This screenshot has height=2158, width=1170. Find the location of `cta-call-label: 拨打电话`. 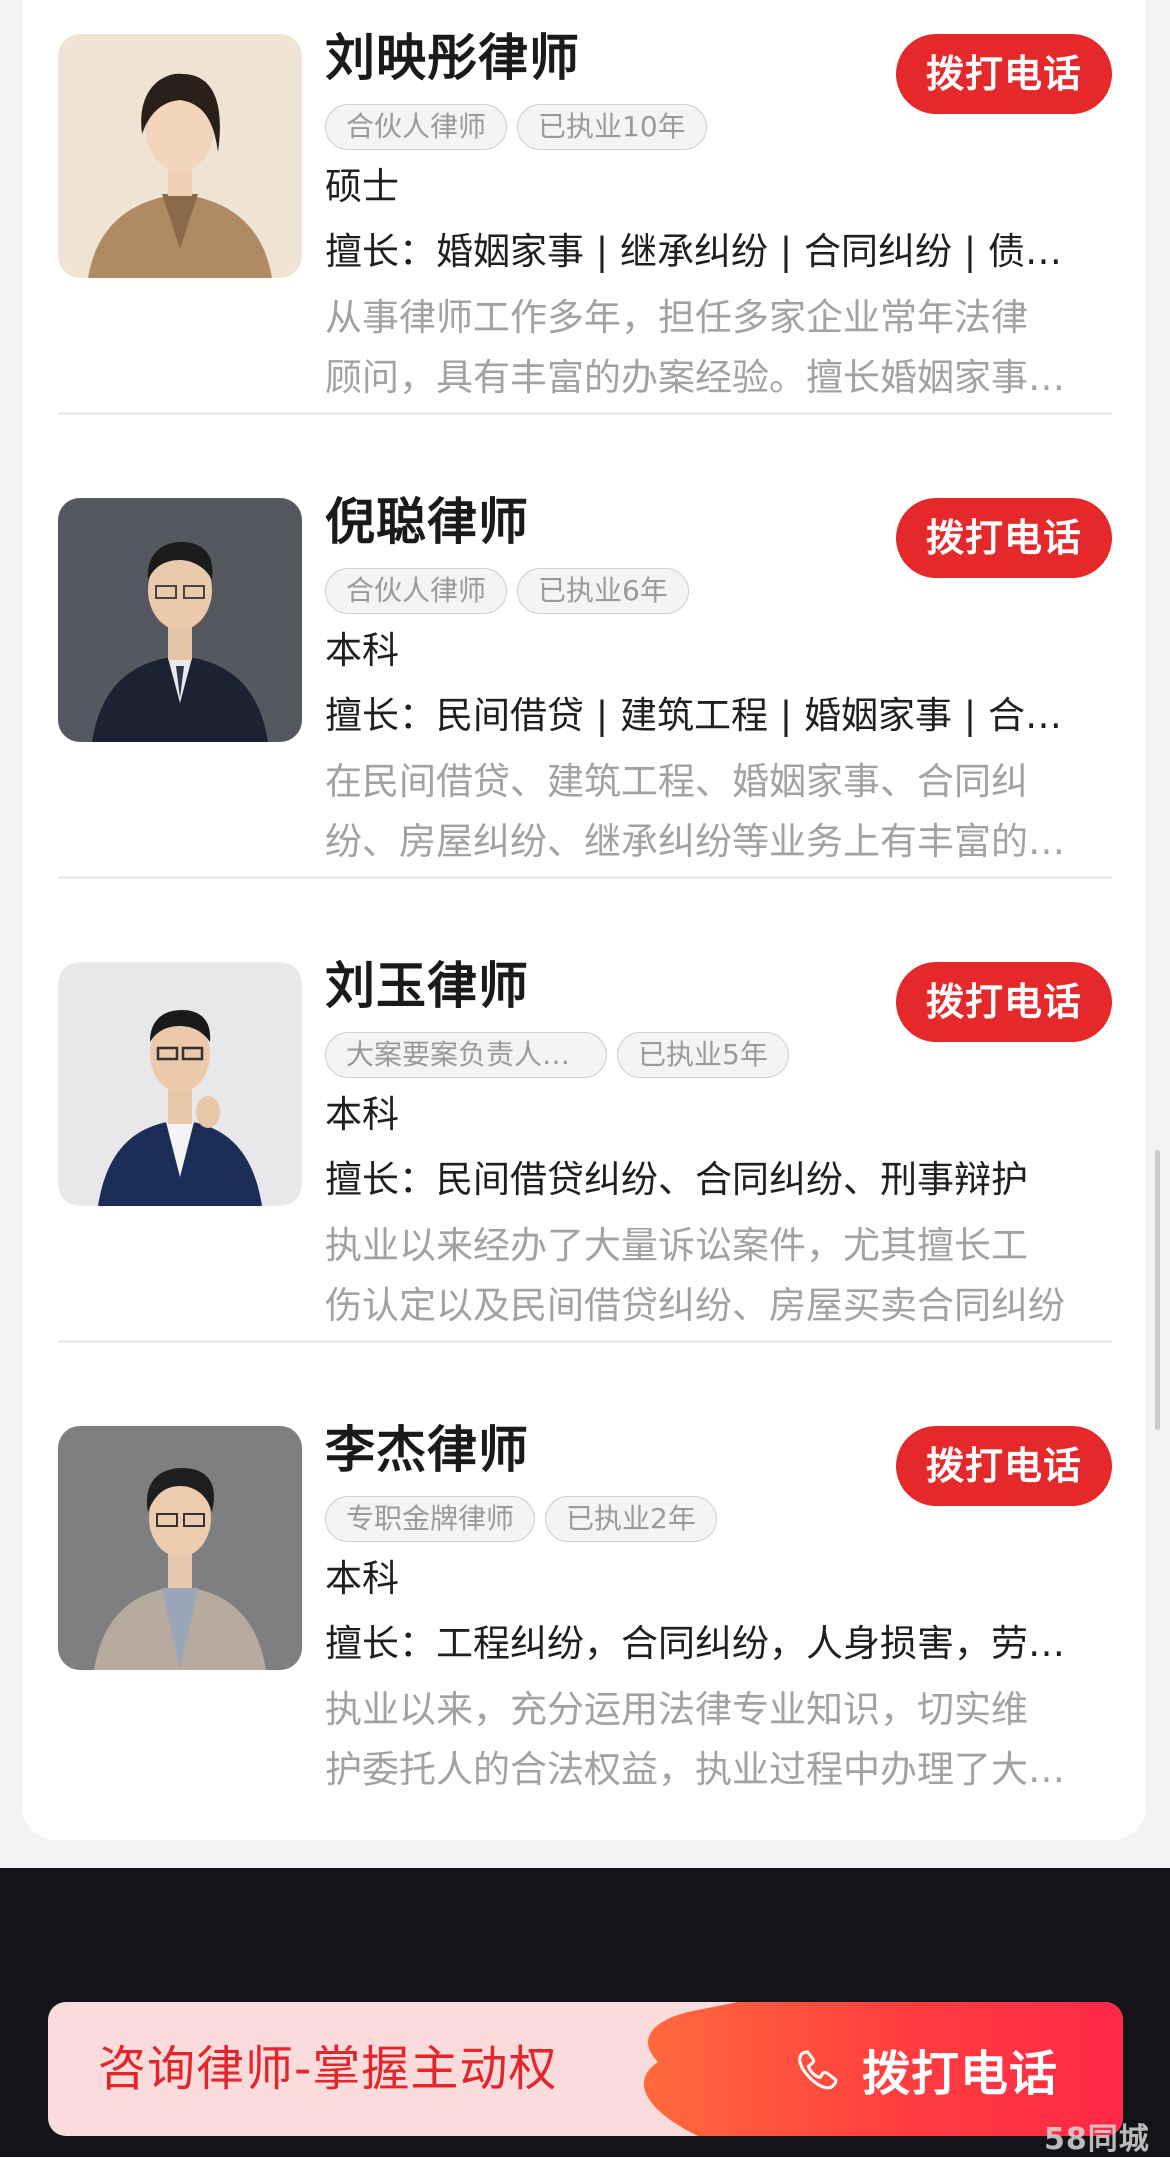

cta-call-label: 拨打电话 is located at coordinates (960, 2074).